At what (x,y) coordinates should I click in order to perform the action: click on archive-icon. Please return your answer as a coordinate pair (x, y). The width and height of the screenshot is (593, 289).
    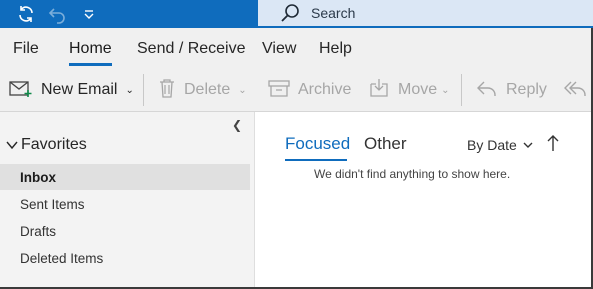
    Looking at the image, I should click on (279, 90).